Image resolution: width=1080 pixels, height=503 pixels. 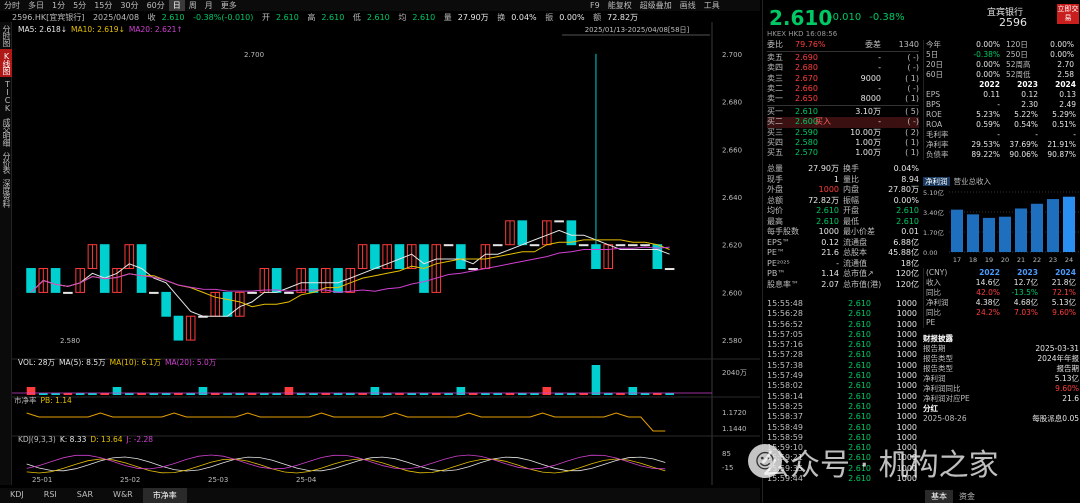 What do you see at coordinates (843, 133) in the screenshot?
I see `order-level: 买三 2.590 10.00万 ( 2)` at bounding box center [843, 133].